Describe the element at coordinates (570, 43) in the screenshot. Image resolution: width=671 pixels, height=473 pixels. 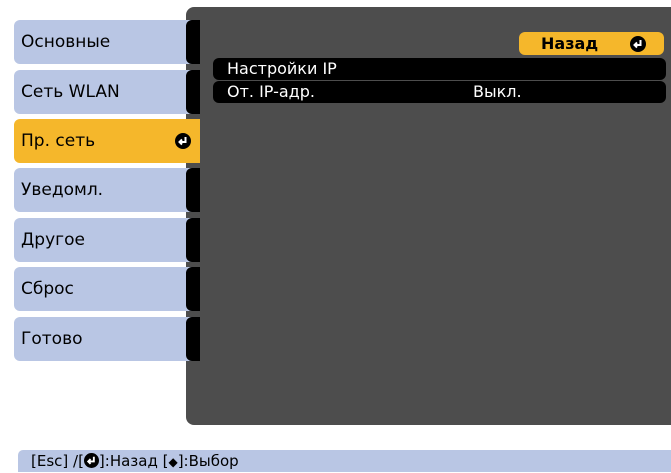
I see `back-button-label: Назад` at that location.